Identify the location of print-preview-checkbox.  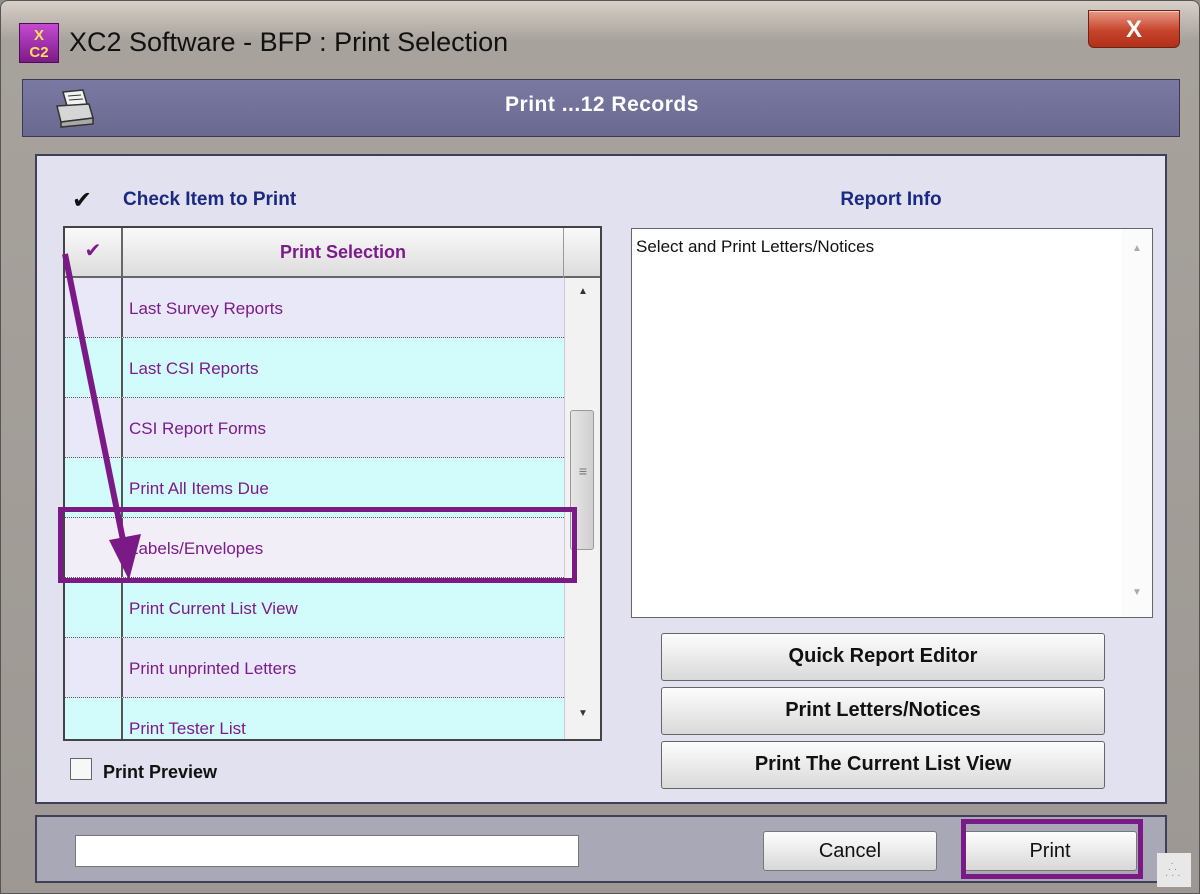
(81, 769).